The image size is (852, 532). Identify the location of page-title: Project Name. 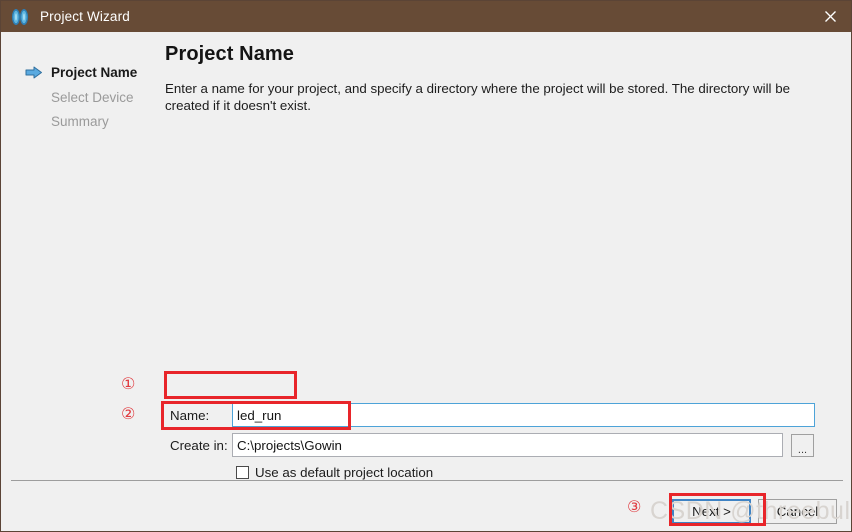
(230, 54).